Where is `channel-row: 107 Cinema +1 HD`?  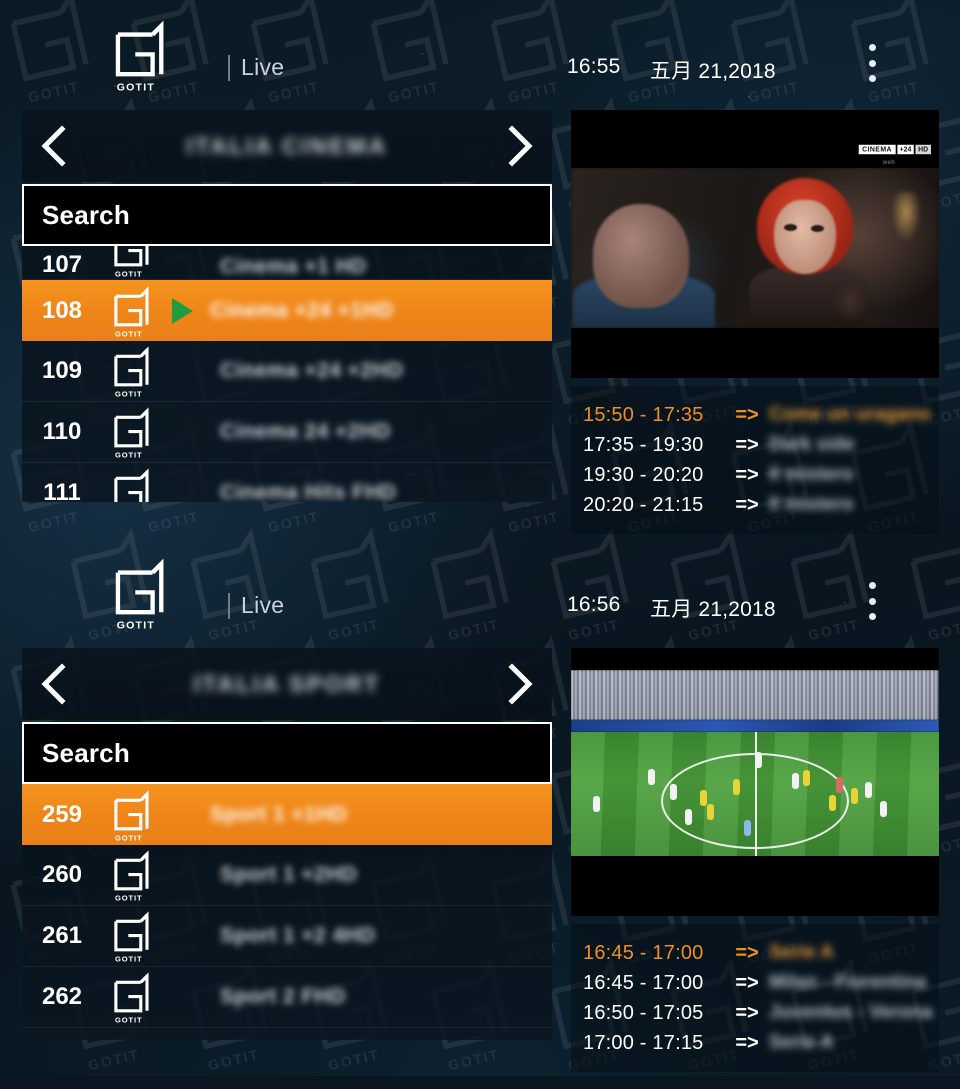
channel-row: 107 Cinema +1 HD is located at coordinates (287, 263).